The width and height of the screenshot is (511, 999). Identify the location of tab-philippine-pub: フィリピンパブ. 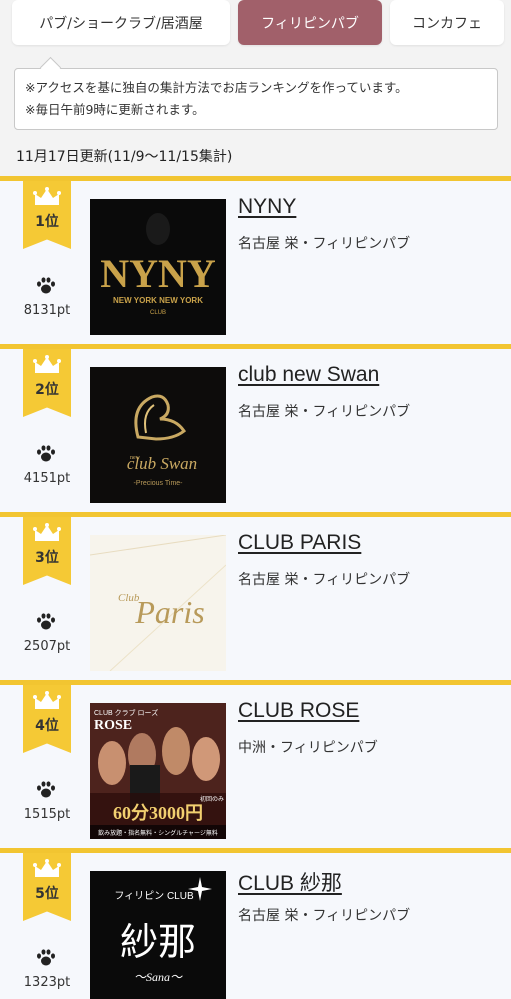
(310, 22).